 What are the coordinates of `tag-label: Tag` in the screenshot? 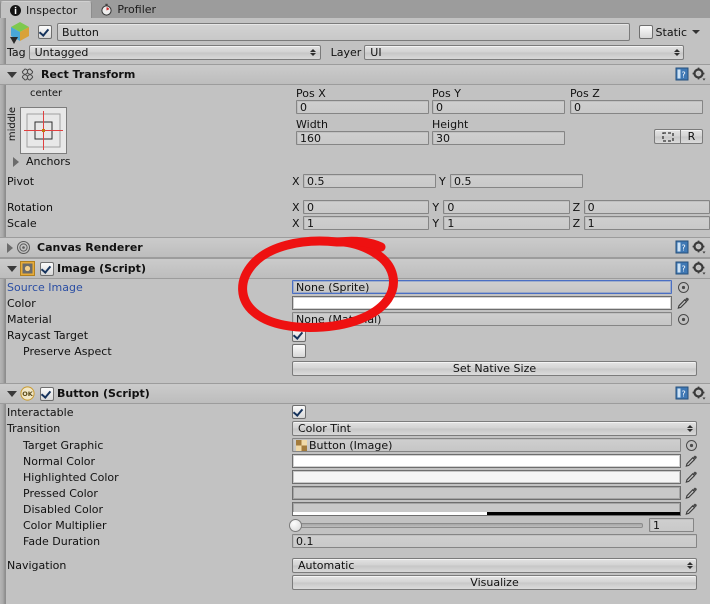 It's located at (16, 52).